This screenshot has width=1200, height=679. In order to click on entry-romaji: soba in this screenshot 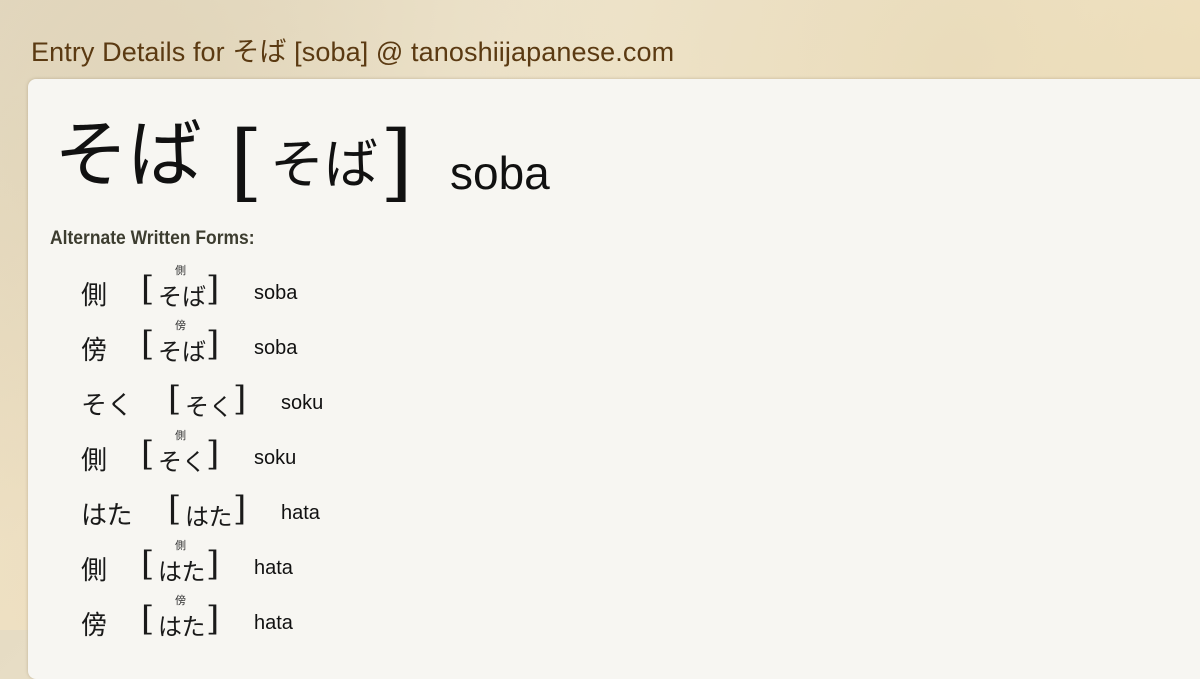, I will do `click(500, 173)`.